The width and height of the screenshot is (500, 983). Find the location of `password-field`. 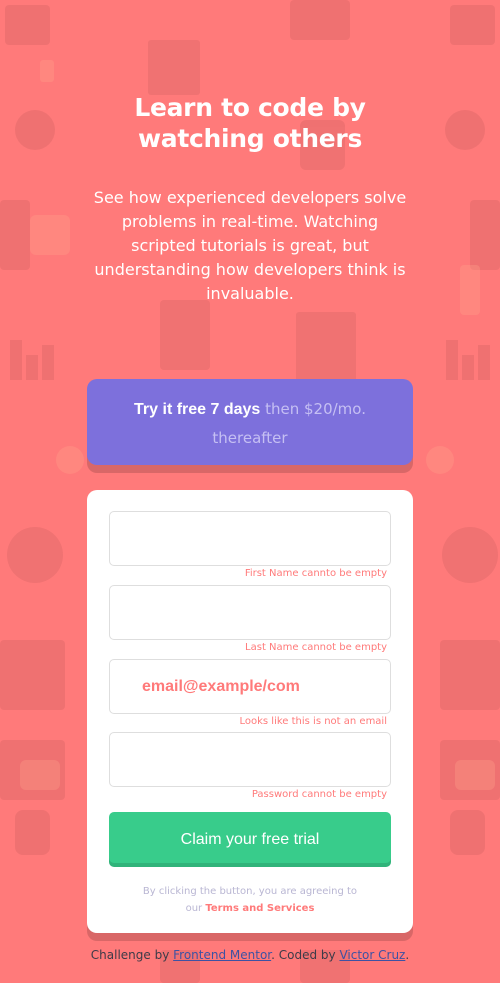

password-field is located at coordinates (250, 759).